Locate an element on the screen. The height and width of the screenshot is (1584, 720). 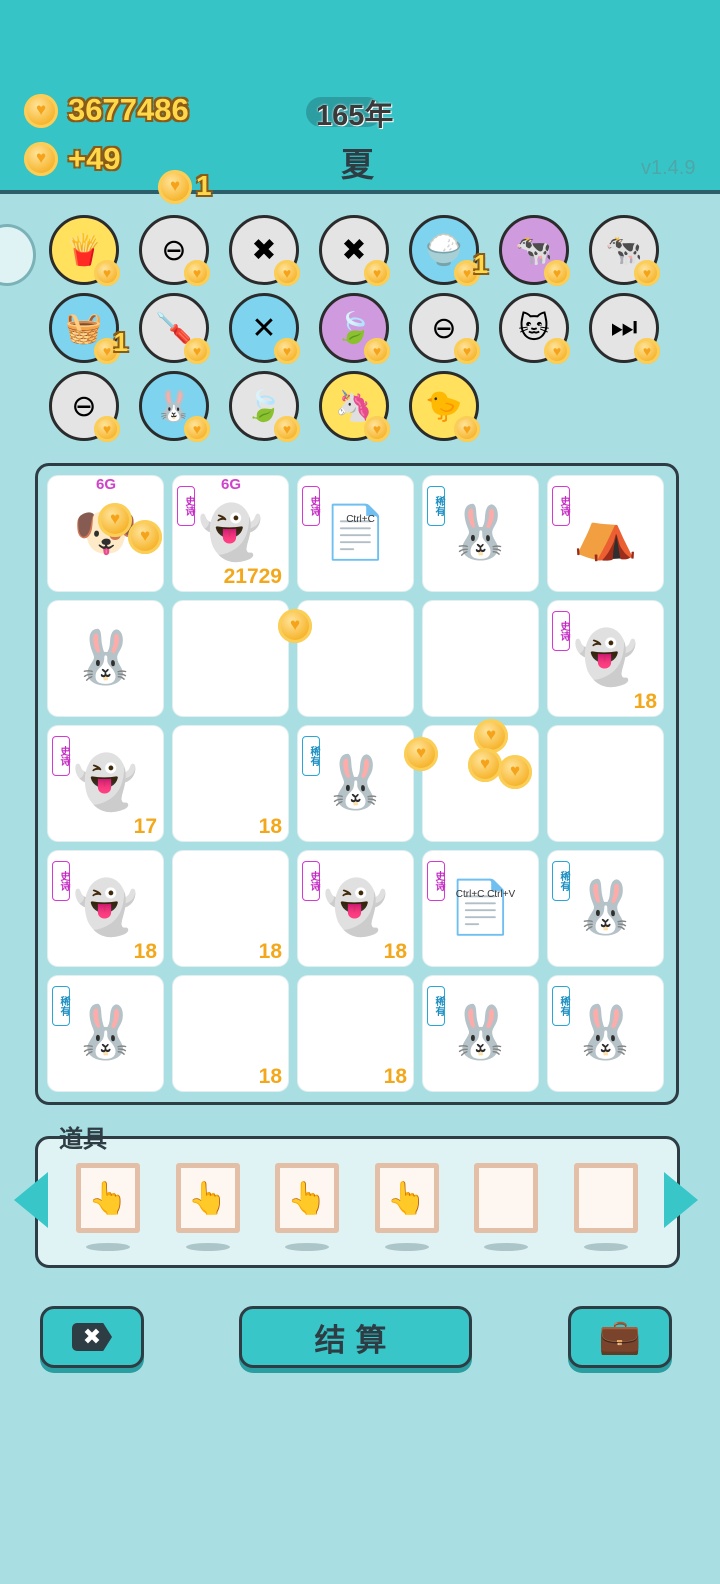
fries-icon: 🍟 is located at coordinates (84, 250).